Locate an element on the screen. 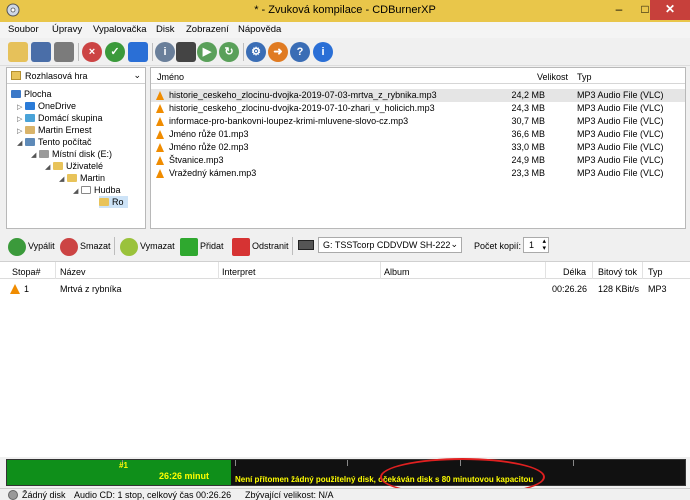 The image size is (690, 500). menu-napoveda: Nápověda is located at coordinates (259, 29).